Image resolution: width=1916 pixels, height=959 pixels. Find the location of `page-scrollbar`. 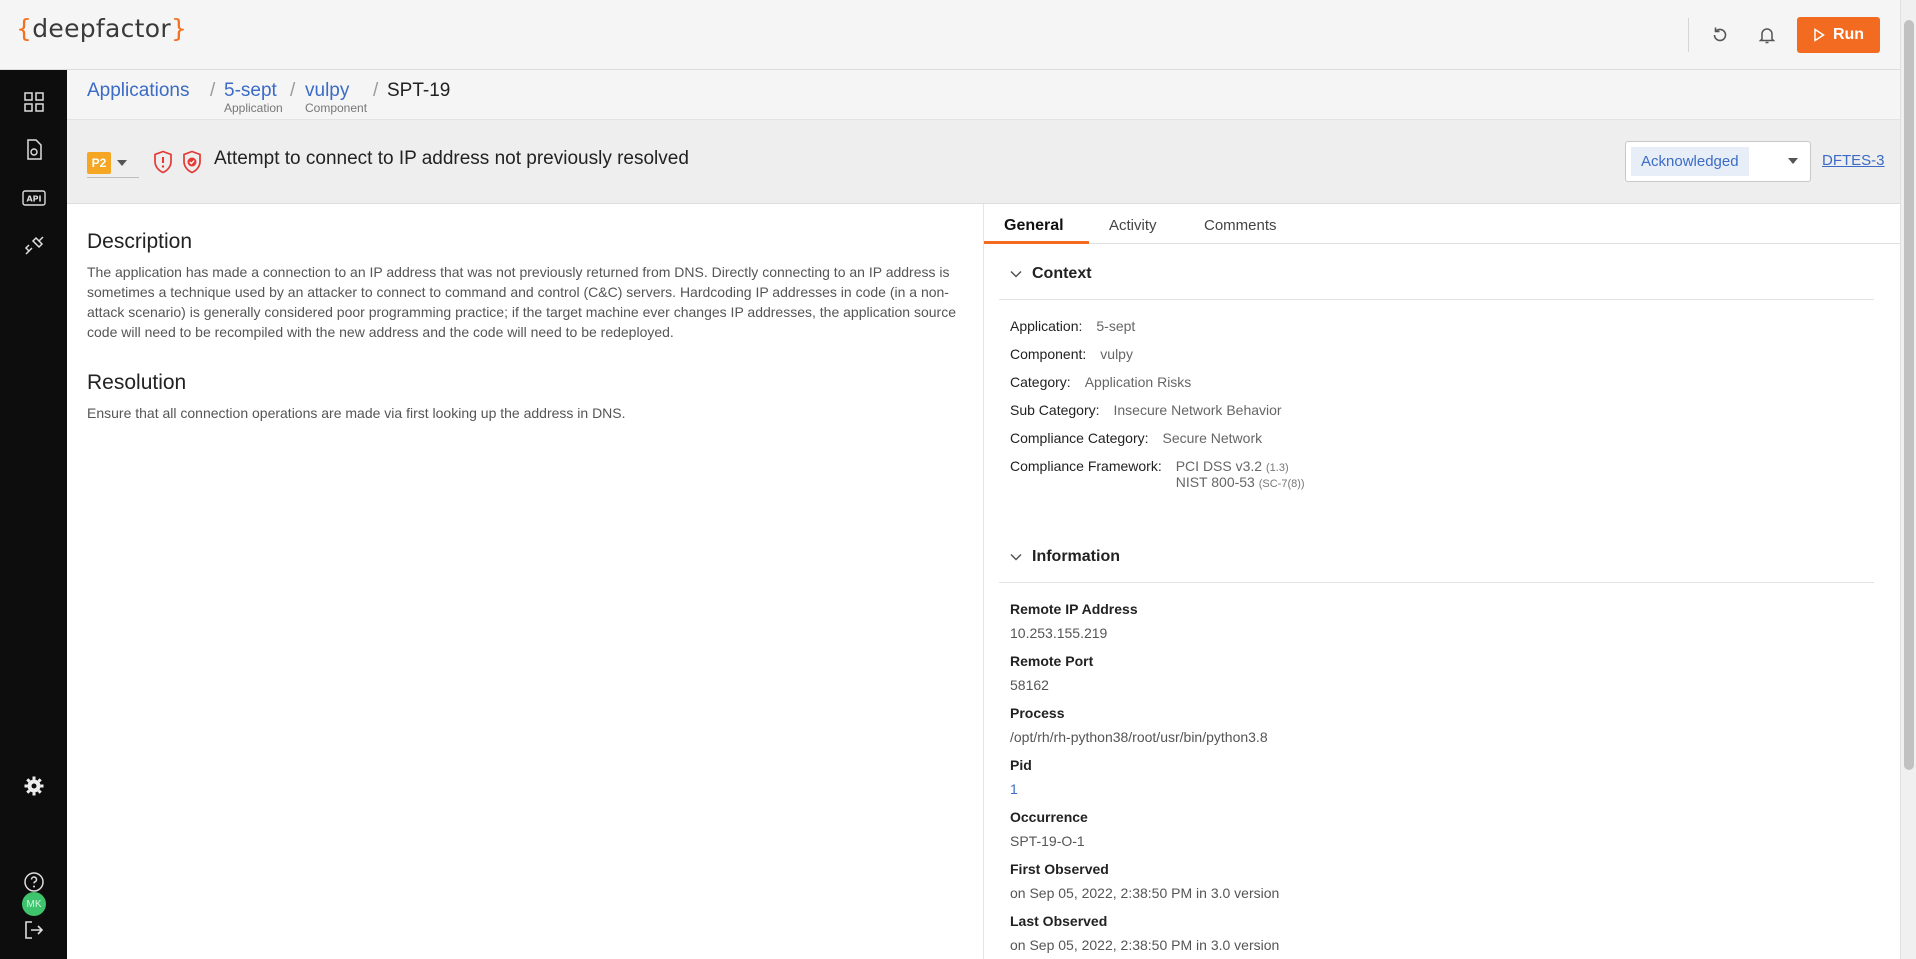

page-scrollbar is located at coordinates (1908, 479).